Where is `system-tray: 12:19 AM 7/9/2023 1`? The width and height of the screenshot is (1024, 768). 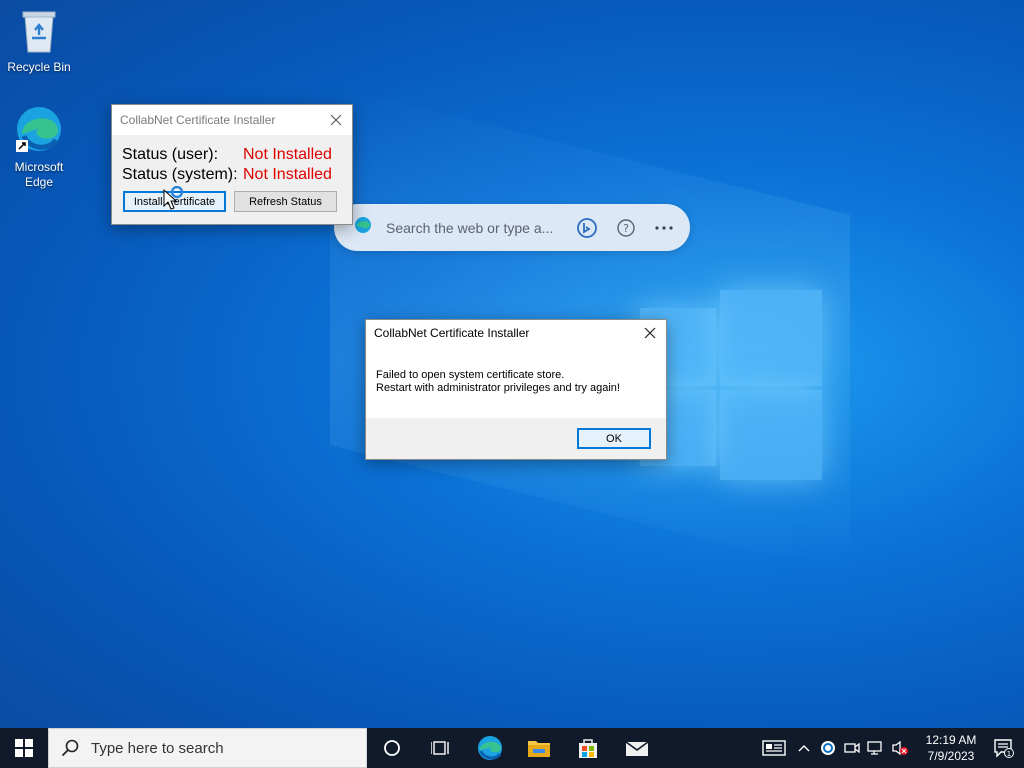 system-tray: 12:19 AM 7/9/2023 1 is located at coordinates (890, 748).